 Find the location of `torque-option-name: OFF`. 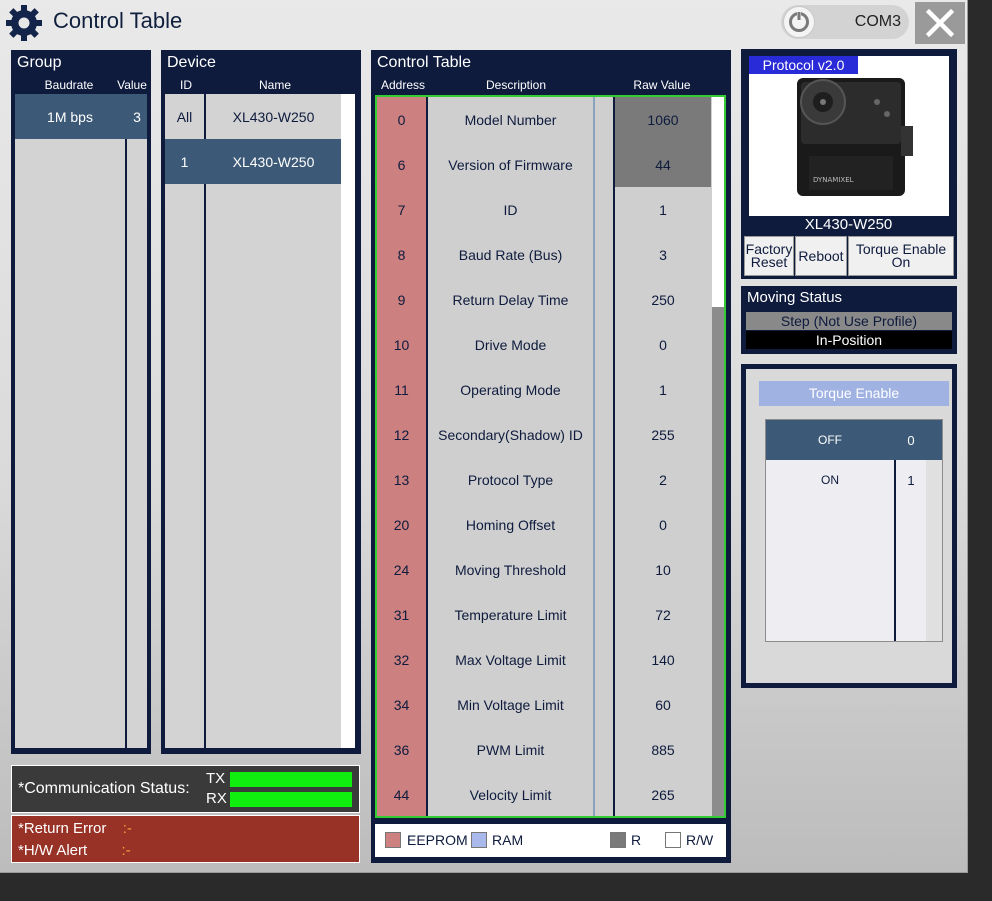

torque-option-name: OFF is located at coordinates (830, 440).